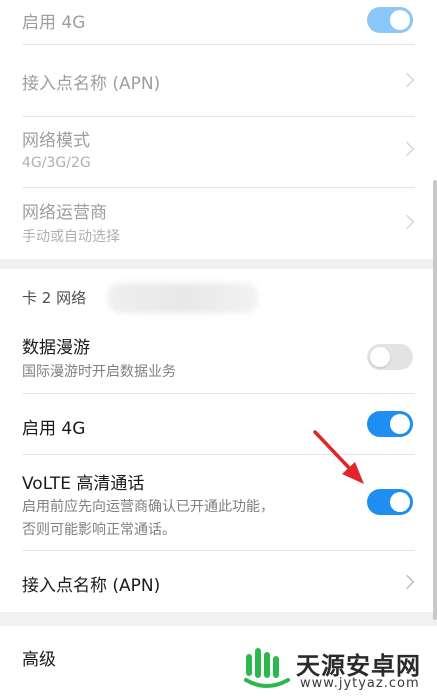 This screenshot has width=437, height=696. What do you see at coordinates (71, 237) in the screenshot?
I see `sim1-carrier-value: 手动或自动选择` at bounding box center [71, 237].